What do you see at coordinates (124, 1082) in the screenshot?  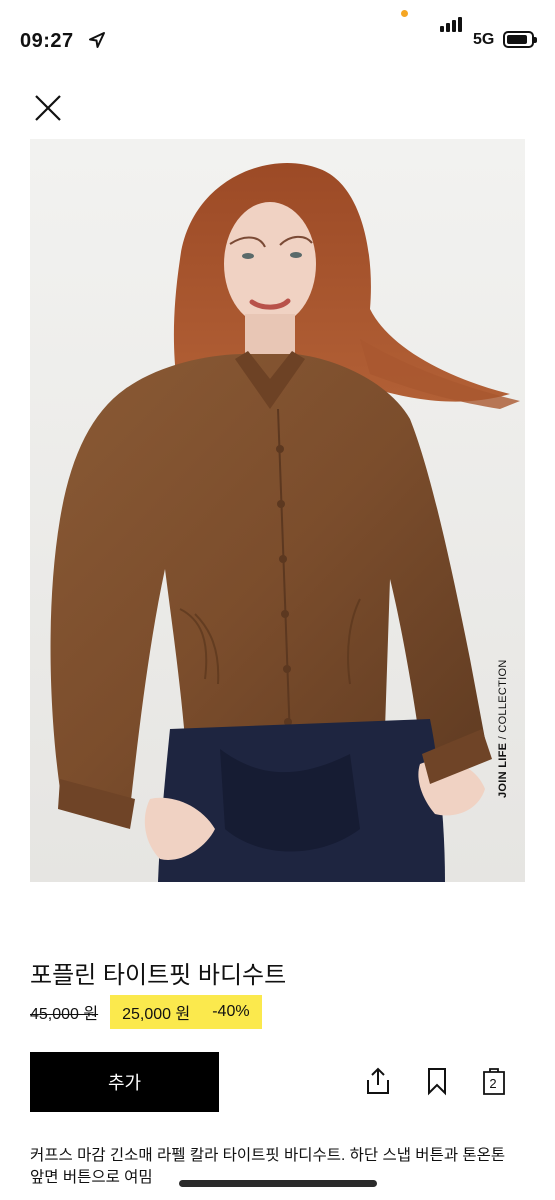 I see `add-to-cart-button: 추가` at bounding box center [124, 1082].